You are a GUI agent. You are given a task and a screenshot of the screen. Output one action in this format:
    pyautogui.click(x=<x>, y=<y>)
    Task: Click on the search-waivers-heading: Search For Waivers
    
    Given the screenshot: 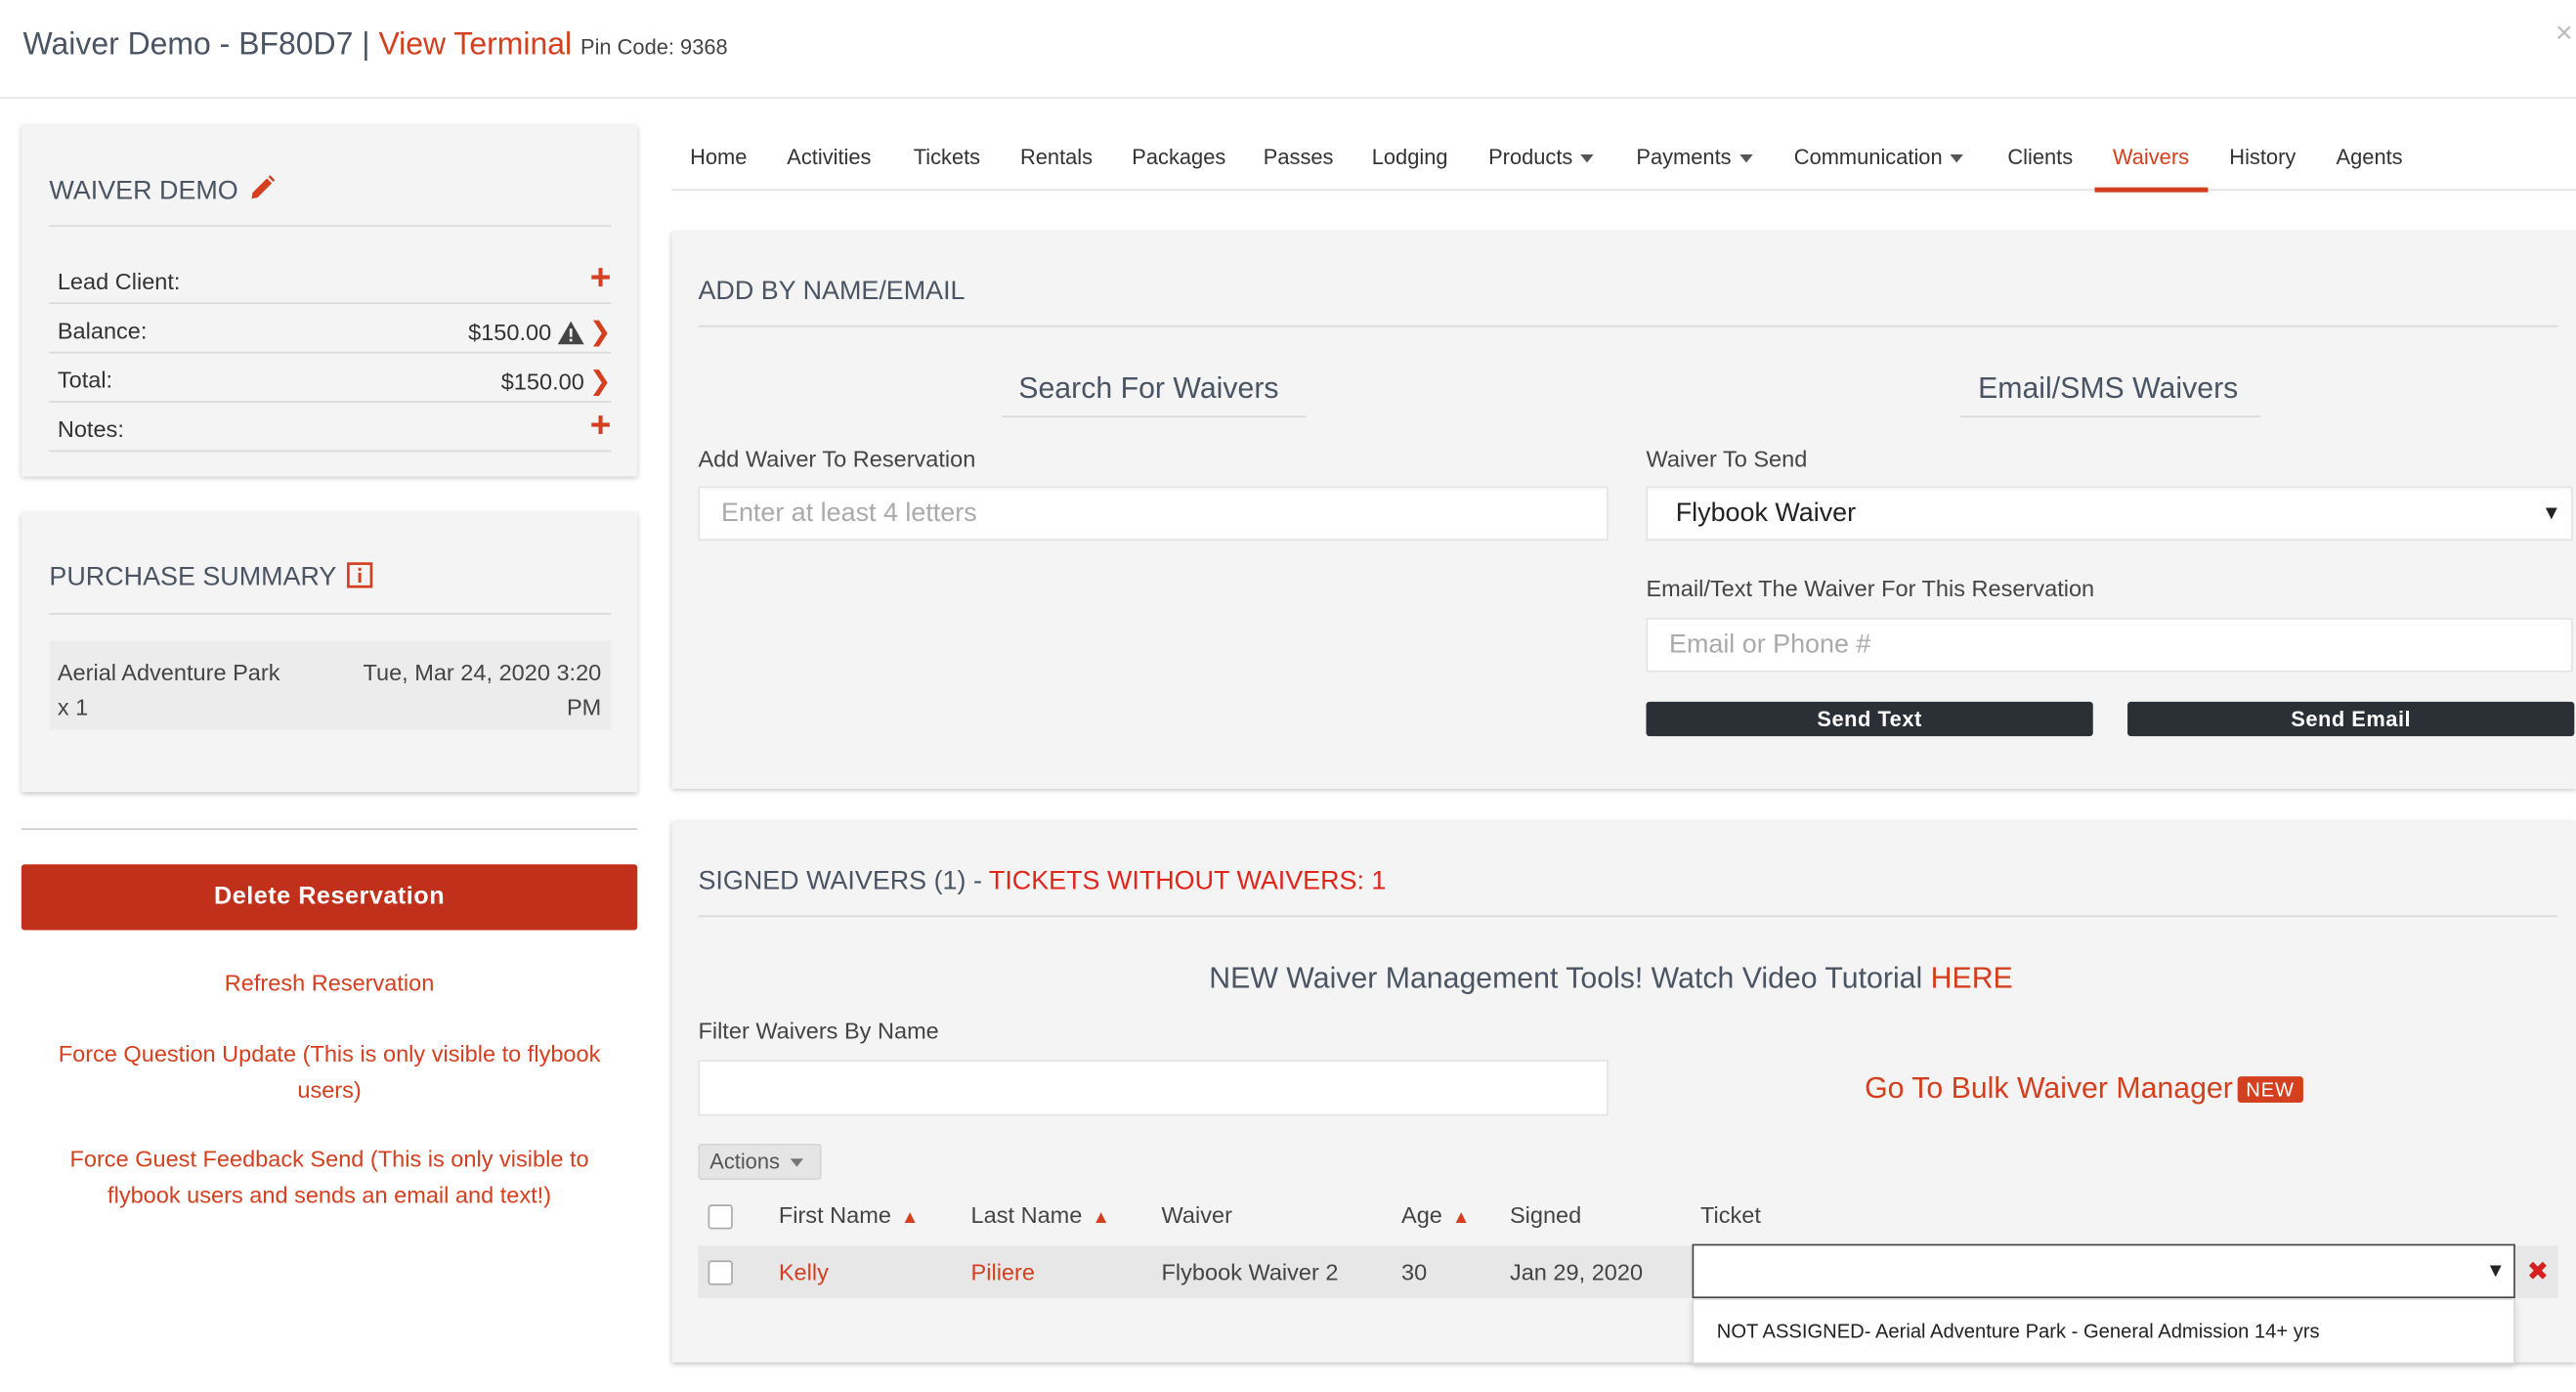 What is the action you would take?
    pyautogui.click(x=1149, y=387)
    